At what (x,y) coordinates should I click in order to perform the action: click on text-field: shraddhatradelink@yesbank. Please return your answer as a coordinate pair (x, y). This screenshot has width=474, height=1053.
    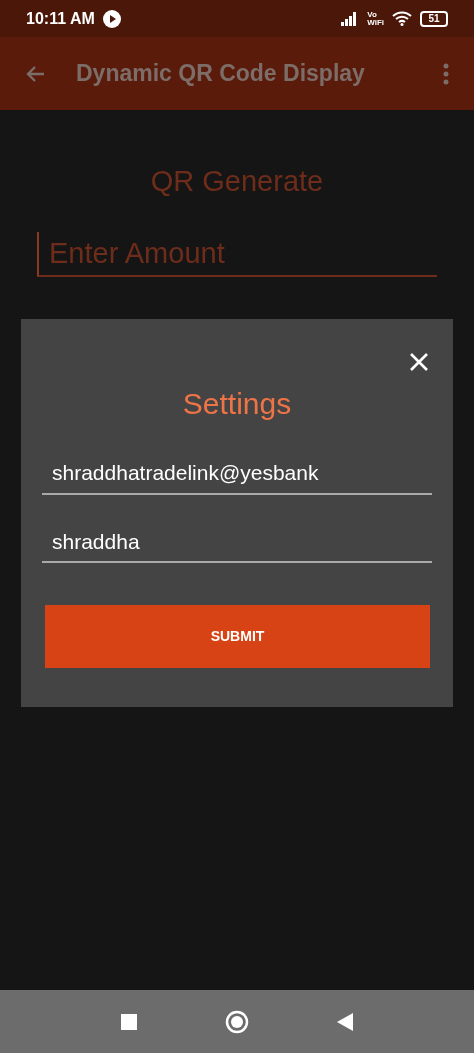
    Looking at the image, I should click on (237, 474).